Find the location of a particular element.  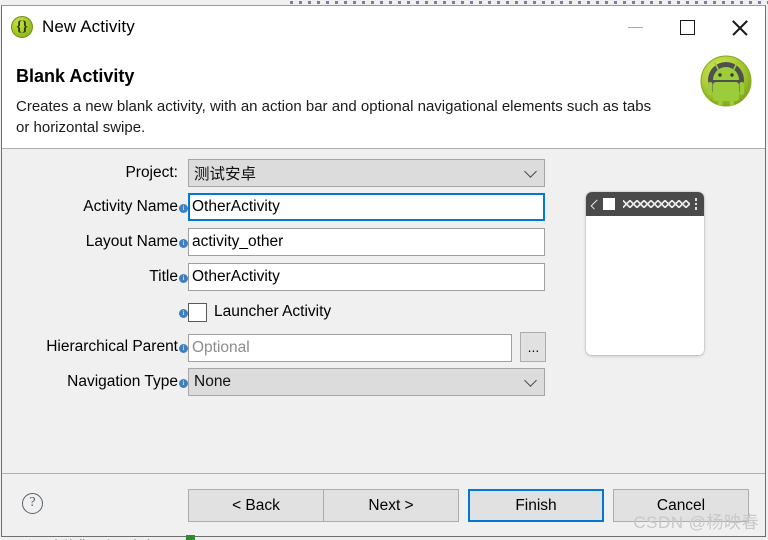

title-control is located at coordinates (367, 277).